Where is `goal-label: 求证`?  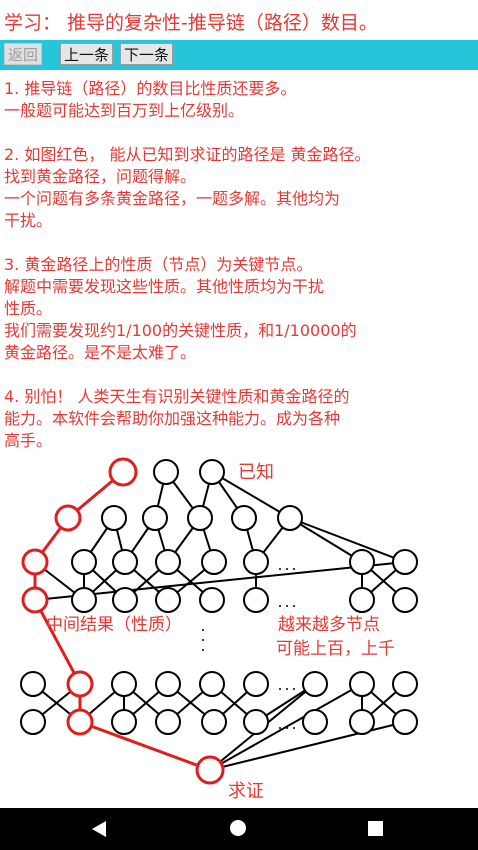 goal-label: 求证 is located at coordinates (246, 791).